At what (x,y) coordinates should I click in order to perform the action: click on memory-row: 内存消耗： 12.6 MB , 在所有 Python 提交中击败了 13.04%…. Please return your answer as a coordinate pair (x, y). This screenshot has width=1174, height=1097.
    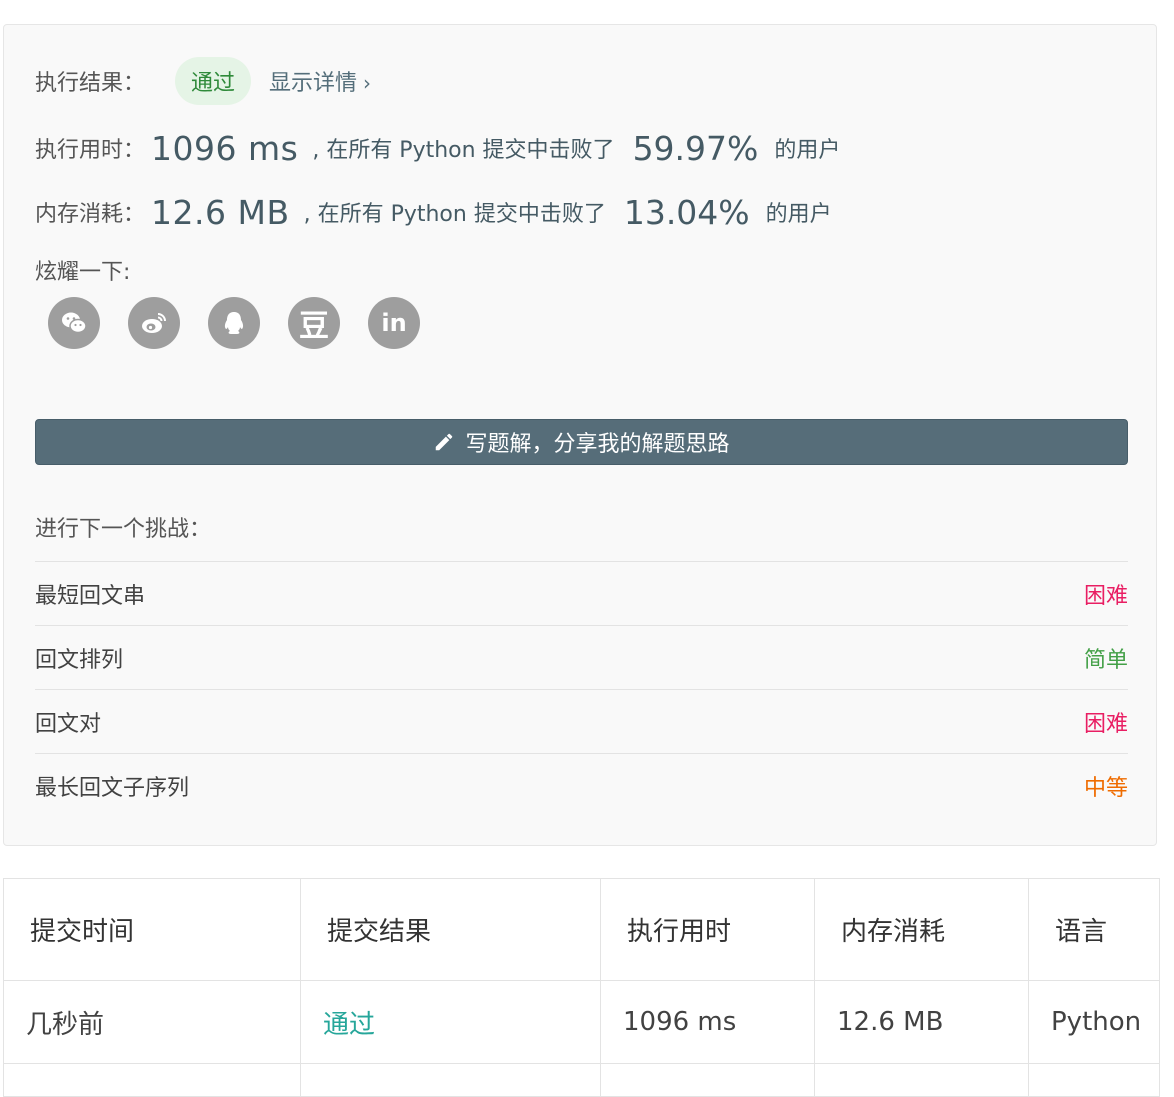
    Looking at the image, I should click on (433, 212).